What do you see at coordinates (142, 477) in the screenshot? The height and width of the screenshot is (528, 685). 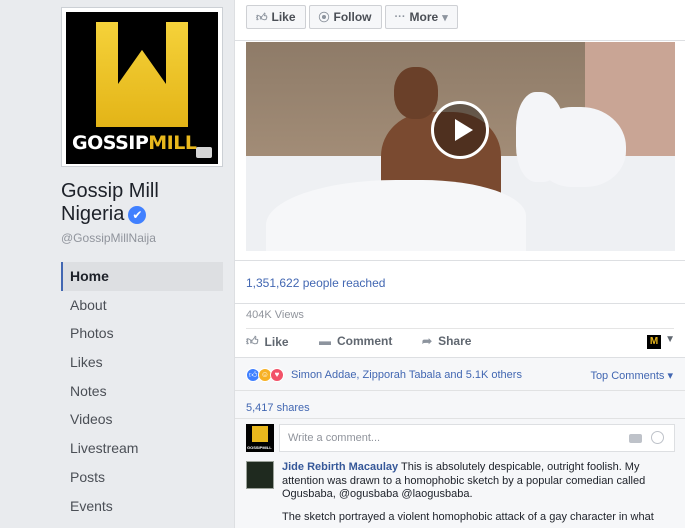 I see `nav-item-posts: Posts` at bounding box center [142, 477].